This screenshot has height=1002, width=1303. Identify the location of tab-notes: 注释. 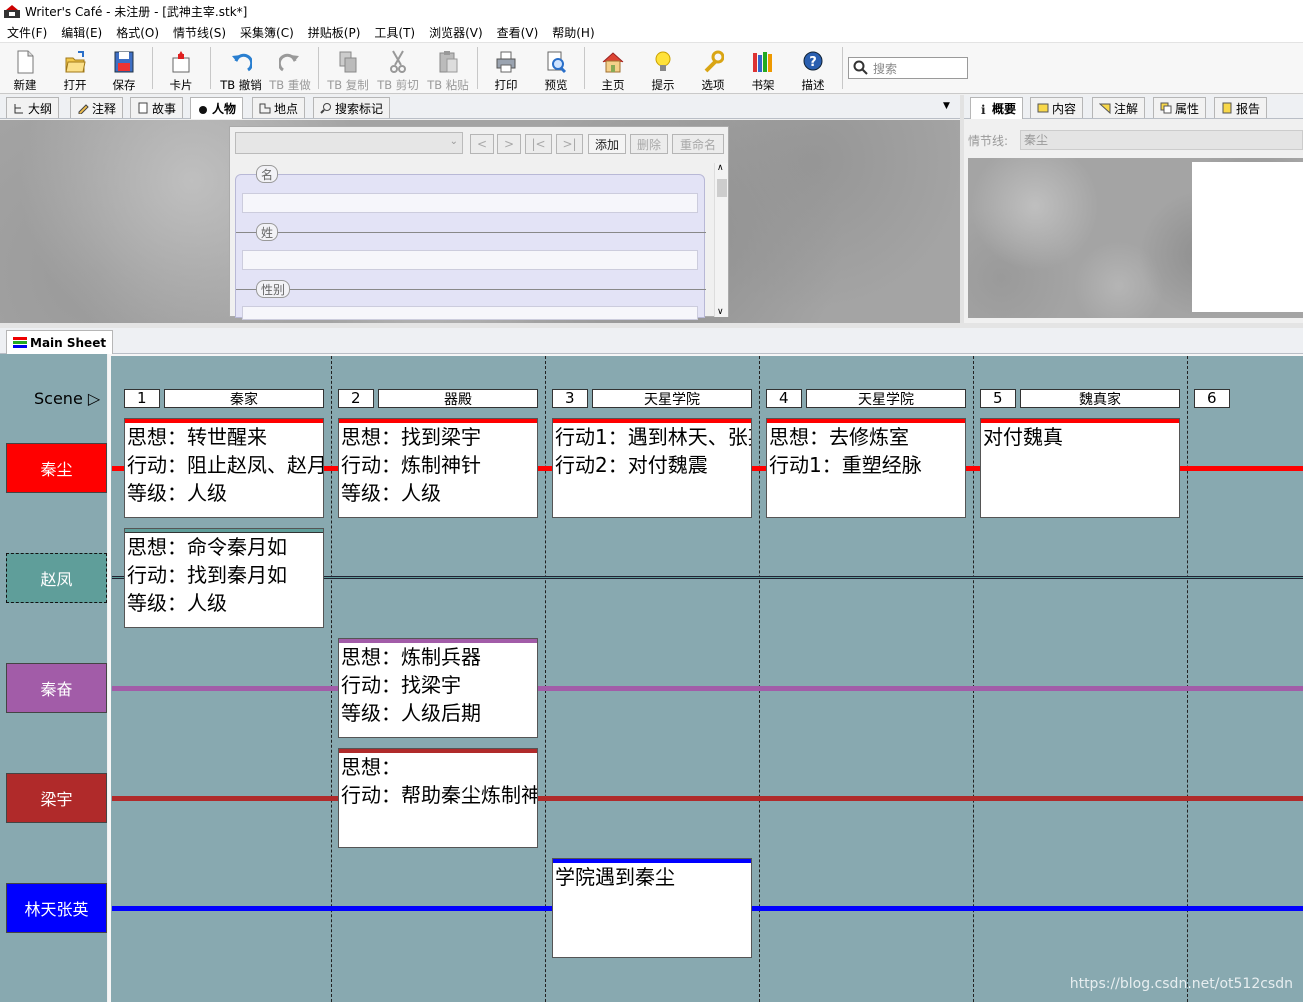
(97, 107).